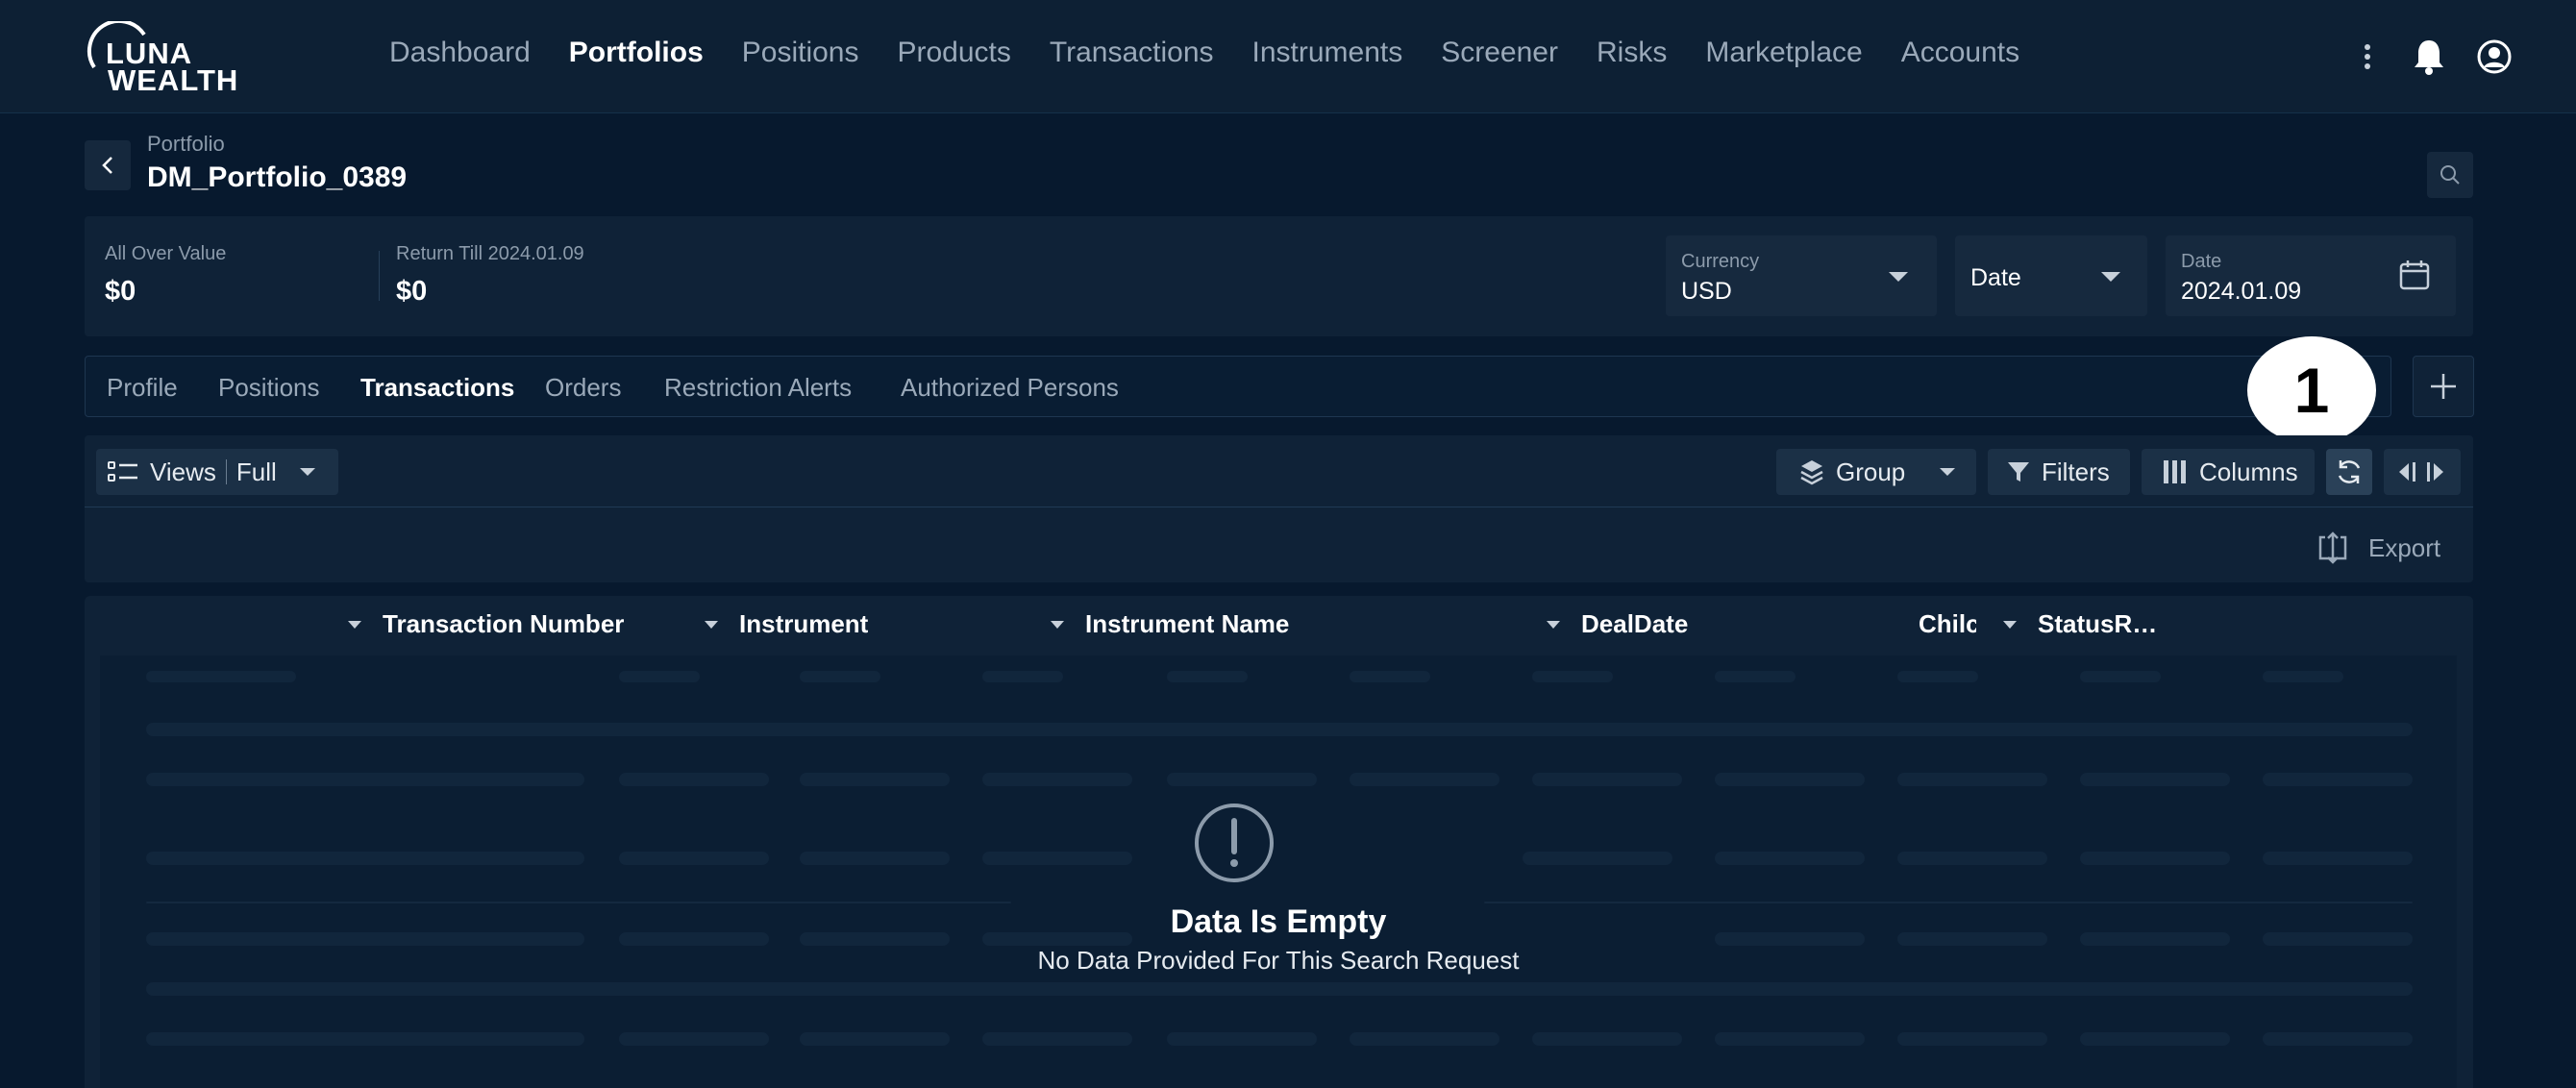  What do you see at coordinates (2241, 292) in the screenshot?
I see `date-value: 2024.01.09` at bounding box center [2241, 292].